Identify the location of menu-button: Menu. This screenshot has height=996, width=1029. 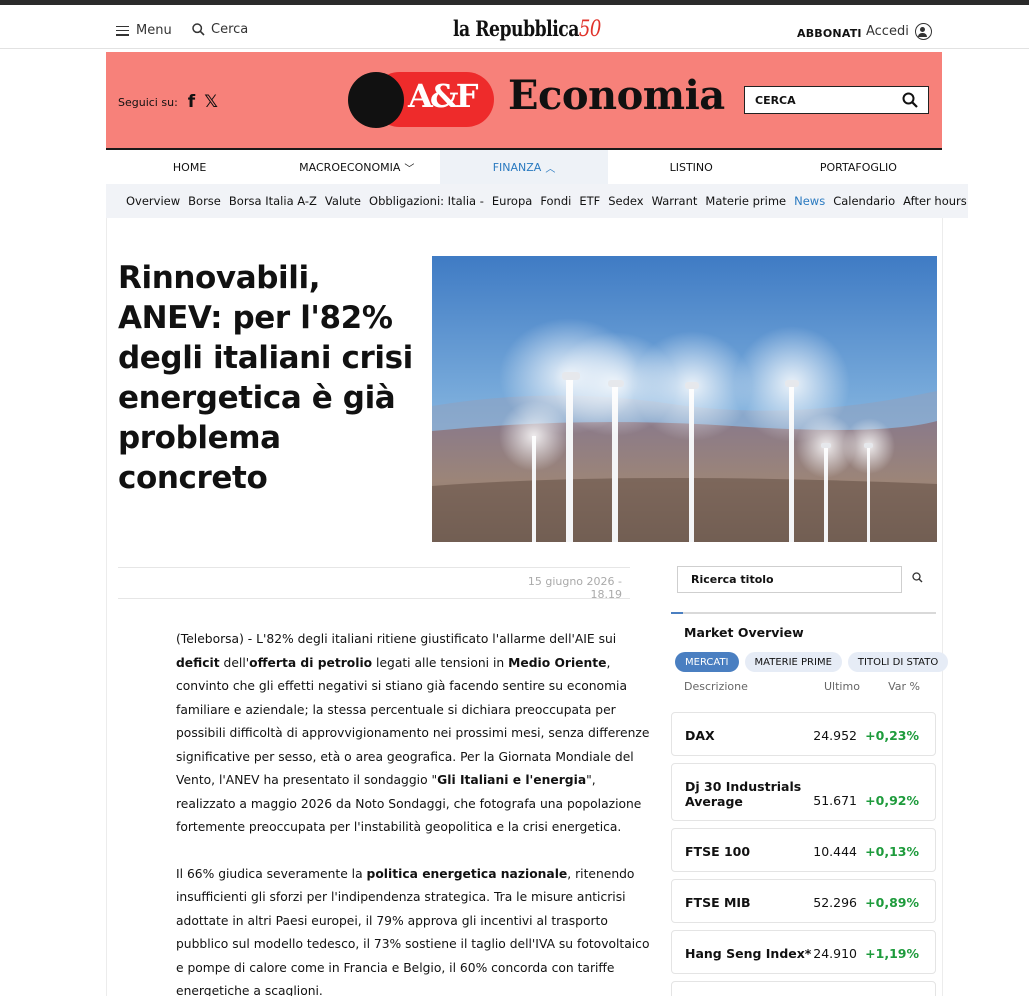
(144, 30).